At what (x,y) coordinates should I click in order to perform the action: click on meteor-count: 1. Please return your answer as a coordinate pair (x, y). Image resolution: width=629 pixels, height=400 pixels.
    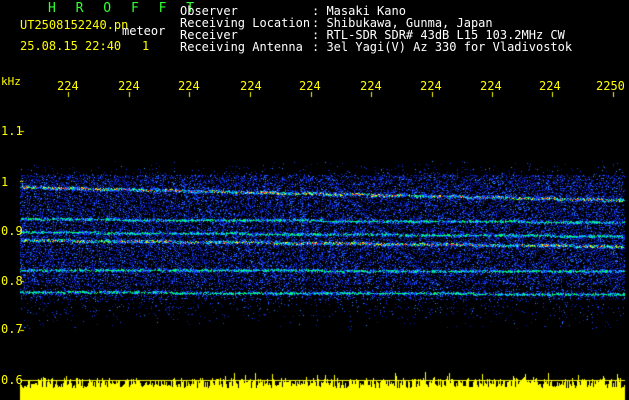
    Looking at the image, I should click on (146, 46).